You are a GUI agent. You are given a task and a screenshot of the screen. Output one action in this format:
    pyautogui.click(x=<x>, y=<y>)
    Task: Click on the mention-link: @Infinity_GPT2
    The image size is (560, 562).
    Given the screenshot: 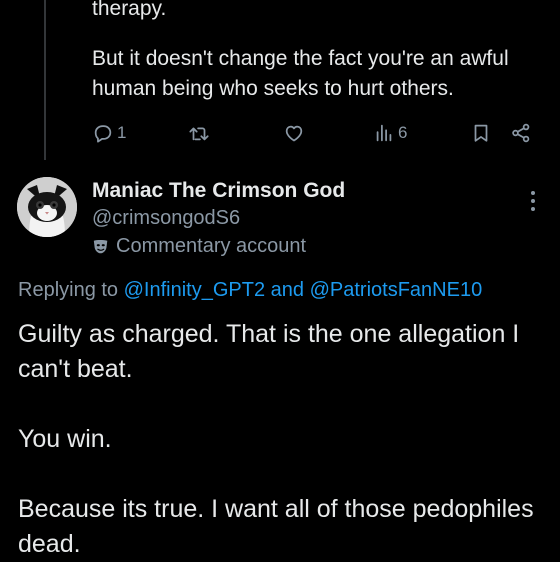 What is the action you would take?
    pyautogui.click(x=194, y=290)
    